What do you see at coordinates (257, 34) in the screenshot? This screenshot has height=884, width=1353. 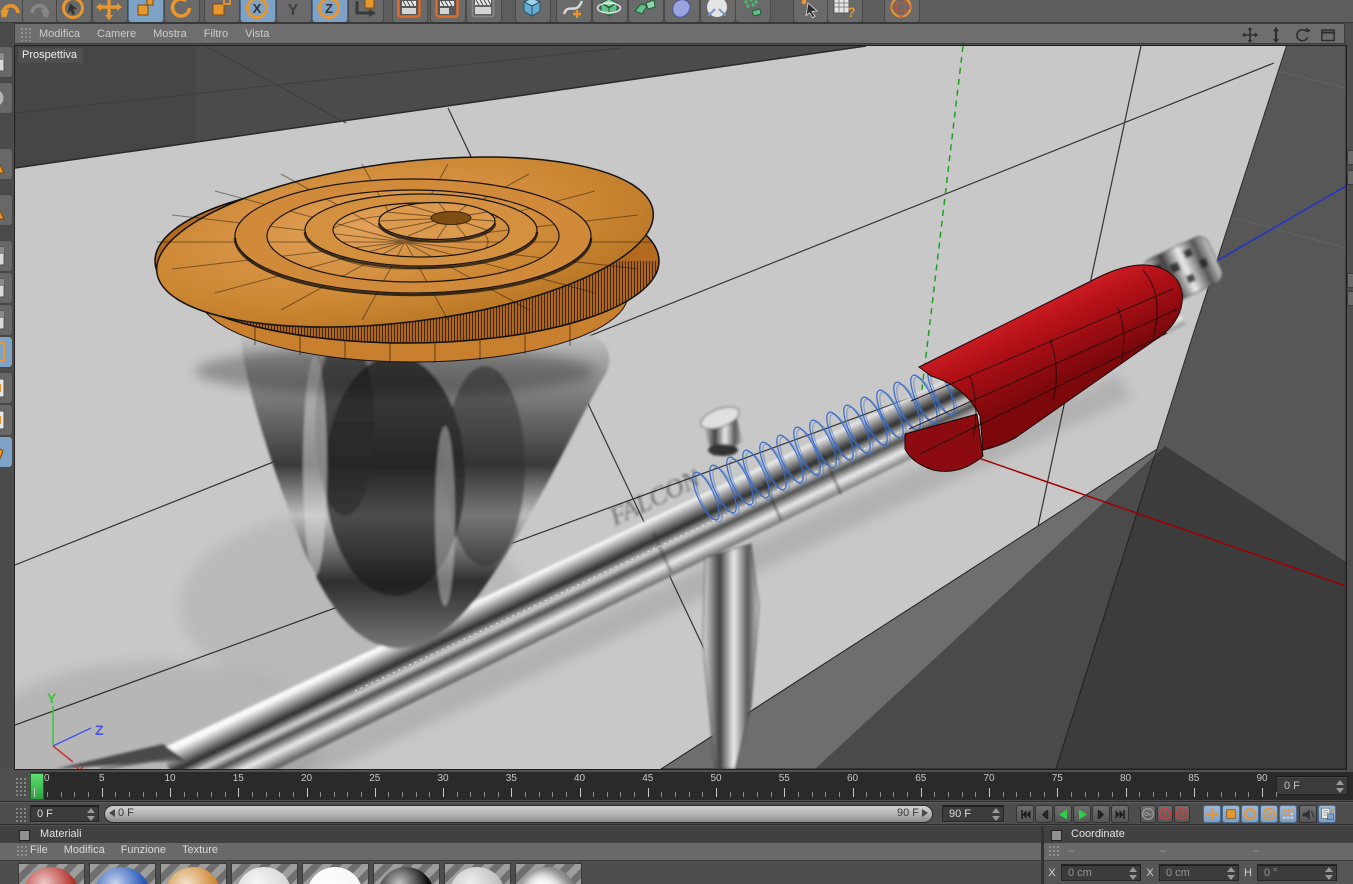 I see `viewport-menu-vista: Vista` at bounding box center [257, 34].